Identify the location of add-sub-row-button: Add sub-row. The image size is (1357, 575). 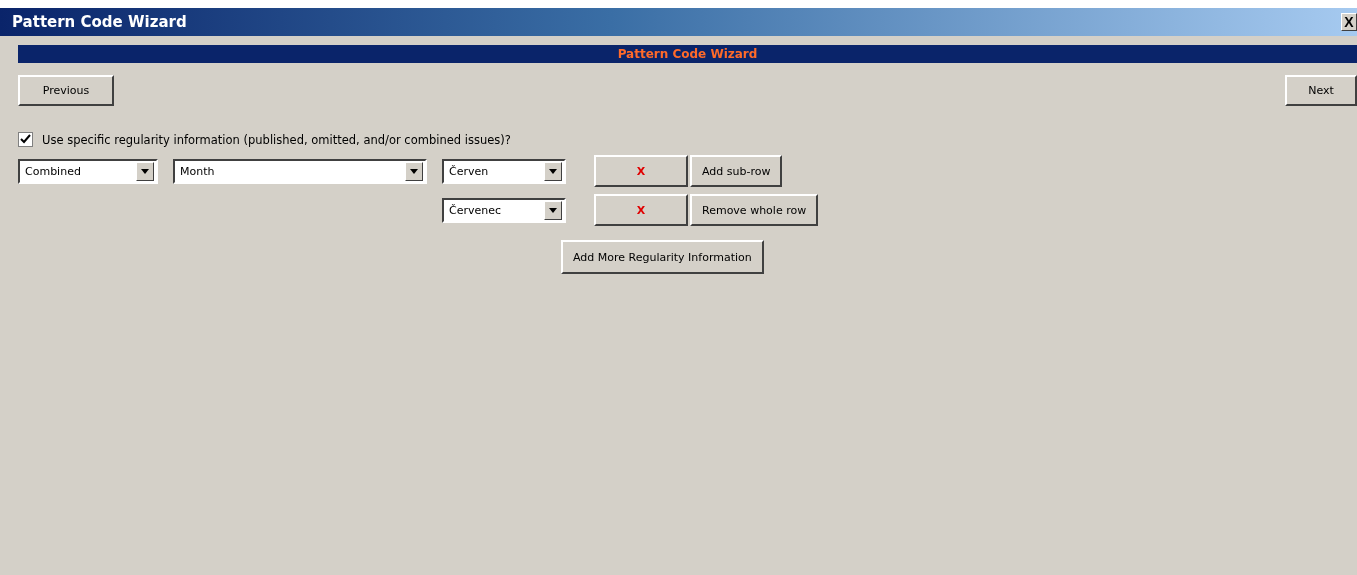
(736, 171).